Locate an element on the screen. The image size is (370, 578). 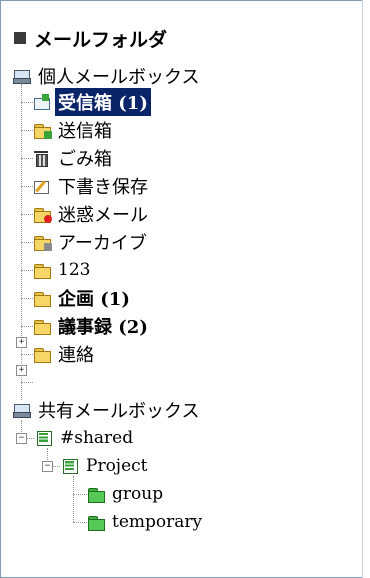
mail-folders-header: メールフォルダ is located at coordinates (90, 38).